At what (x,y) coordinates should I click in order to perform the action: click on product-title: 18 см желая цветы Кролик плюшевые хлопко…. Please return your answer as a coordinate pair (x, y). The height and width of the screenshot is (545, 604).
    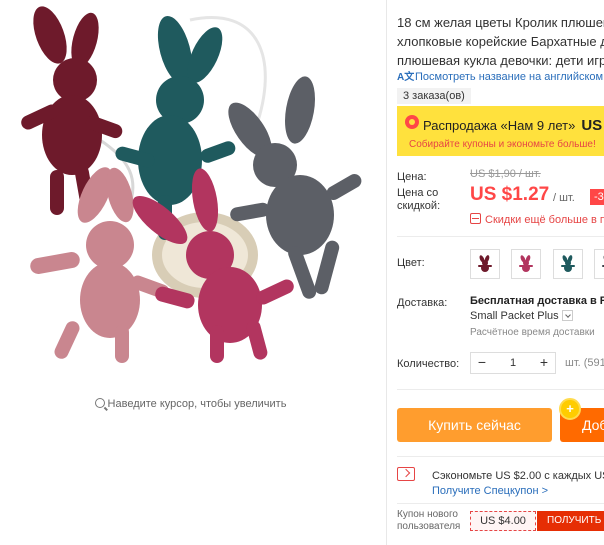
    Looking at the image, I should click on (500, 41).